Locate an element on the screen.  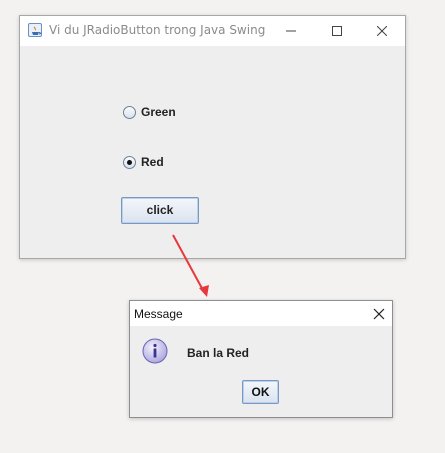
title-bar: Vi du JRadioButton trong Java Swing is located at coordinates (212, 31).